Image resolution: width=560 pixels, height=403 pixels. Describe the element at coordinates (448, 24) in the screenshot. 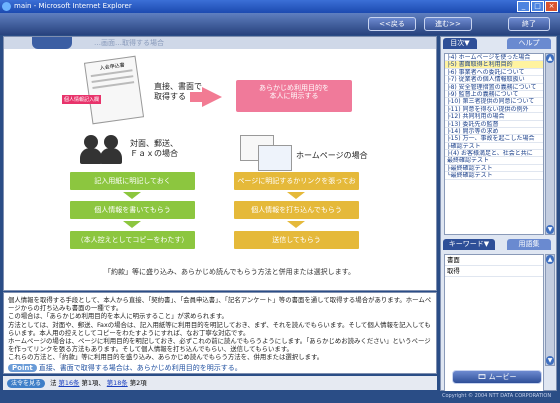

I see `forward-button: 進む>>` at that location.